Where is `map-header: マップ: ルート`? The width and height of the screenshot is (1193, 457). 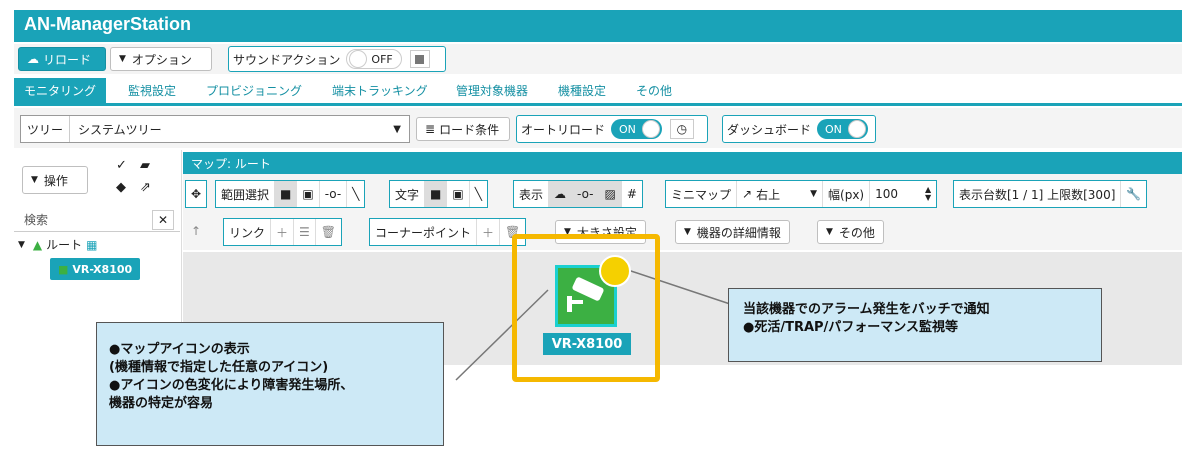 map-header: マップ: ルート is located at coordinates (682, 163).